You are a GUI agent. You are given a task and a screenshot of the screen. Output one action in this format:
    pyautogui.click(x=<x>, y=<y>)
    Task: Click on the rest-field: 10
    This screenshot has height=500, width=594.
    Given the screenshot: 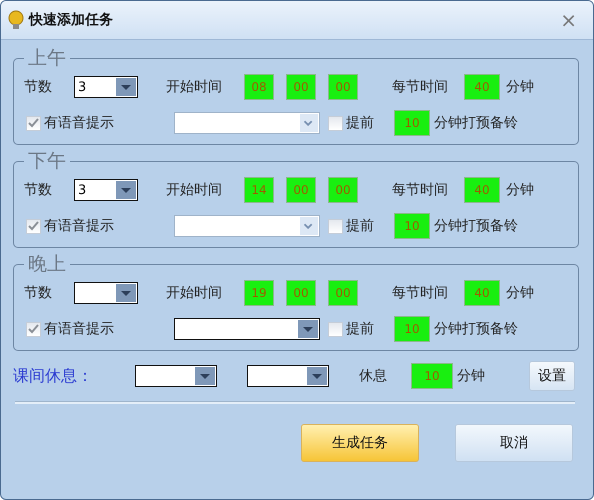 What is the action you would take?
    pyautogui.click(x=432, y=376)
    